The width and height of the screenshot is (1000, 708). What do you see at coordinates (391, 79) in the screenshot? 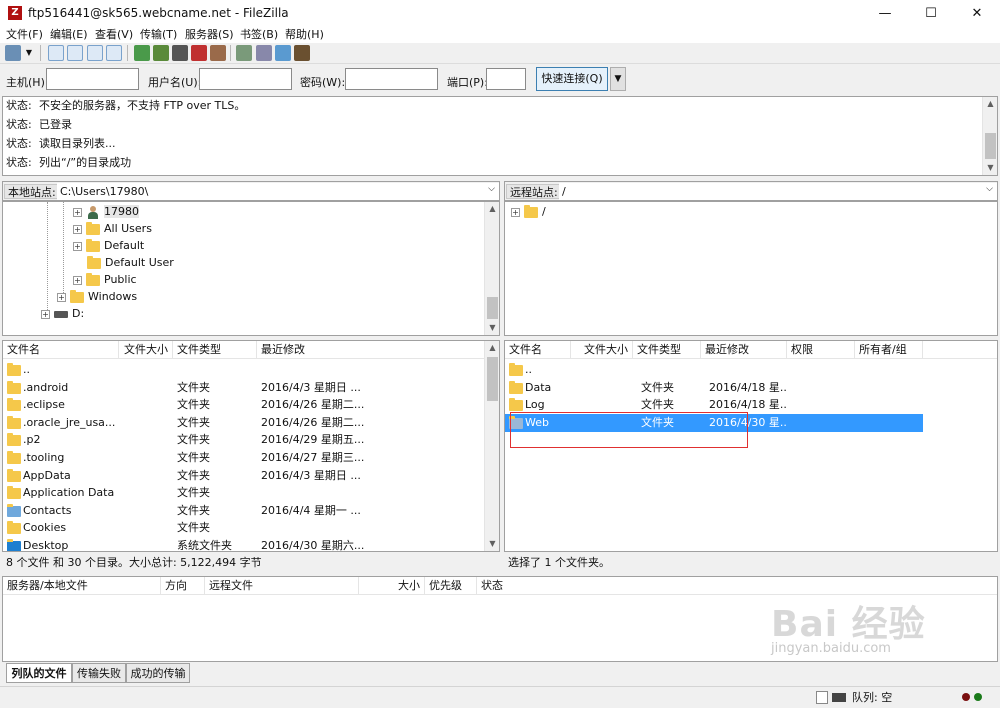
I see `password-input` at bounding box center [391, 79].